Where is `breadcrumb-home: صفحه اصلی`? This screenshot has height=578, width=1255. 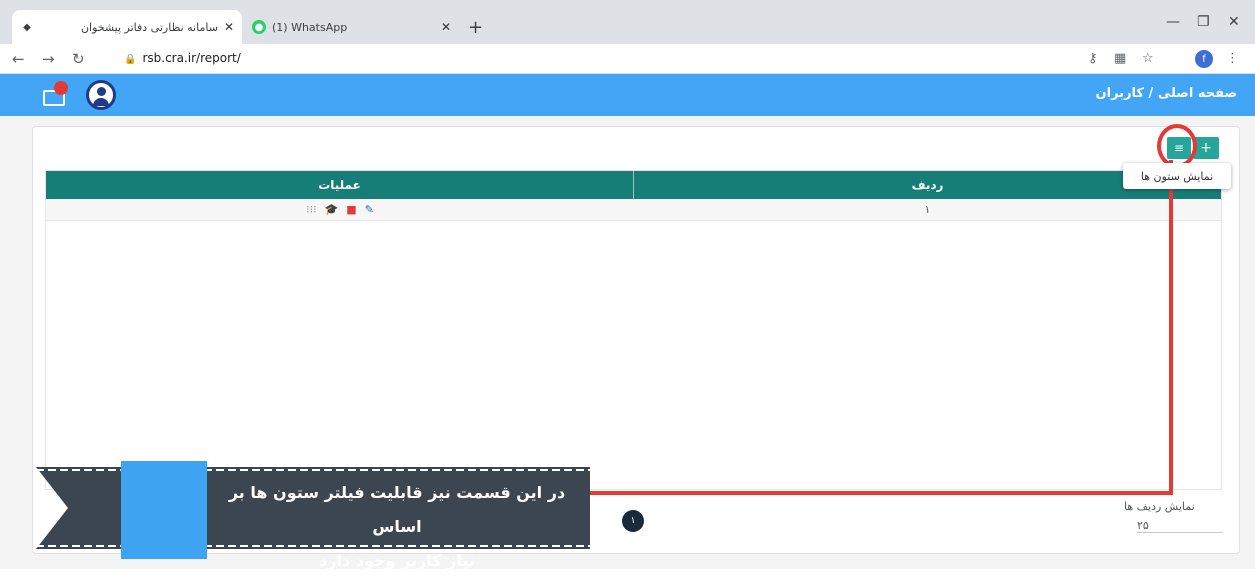 breadcrumb-home: صفحه اصلی is located at coordinates (1197, 93).